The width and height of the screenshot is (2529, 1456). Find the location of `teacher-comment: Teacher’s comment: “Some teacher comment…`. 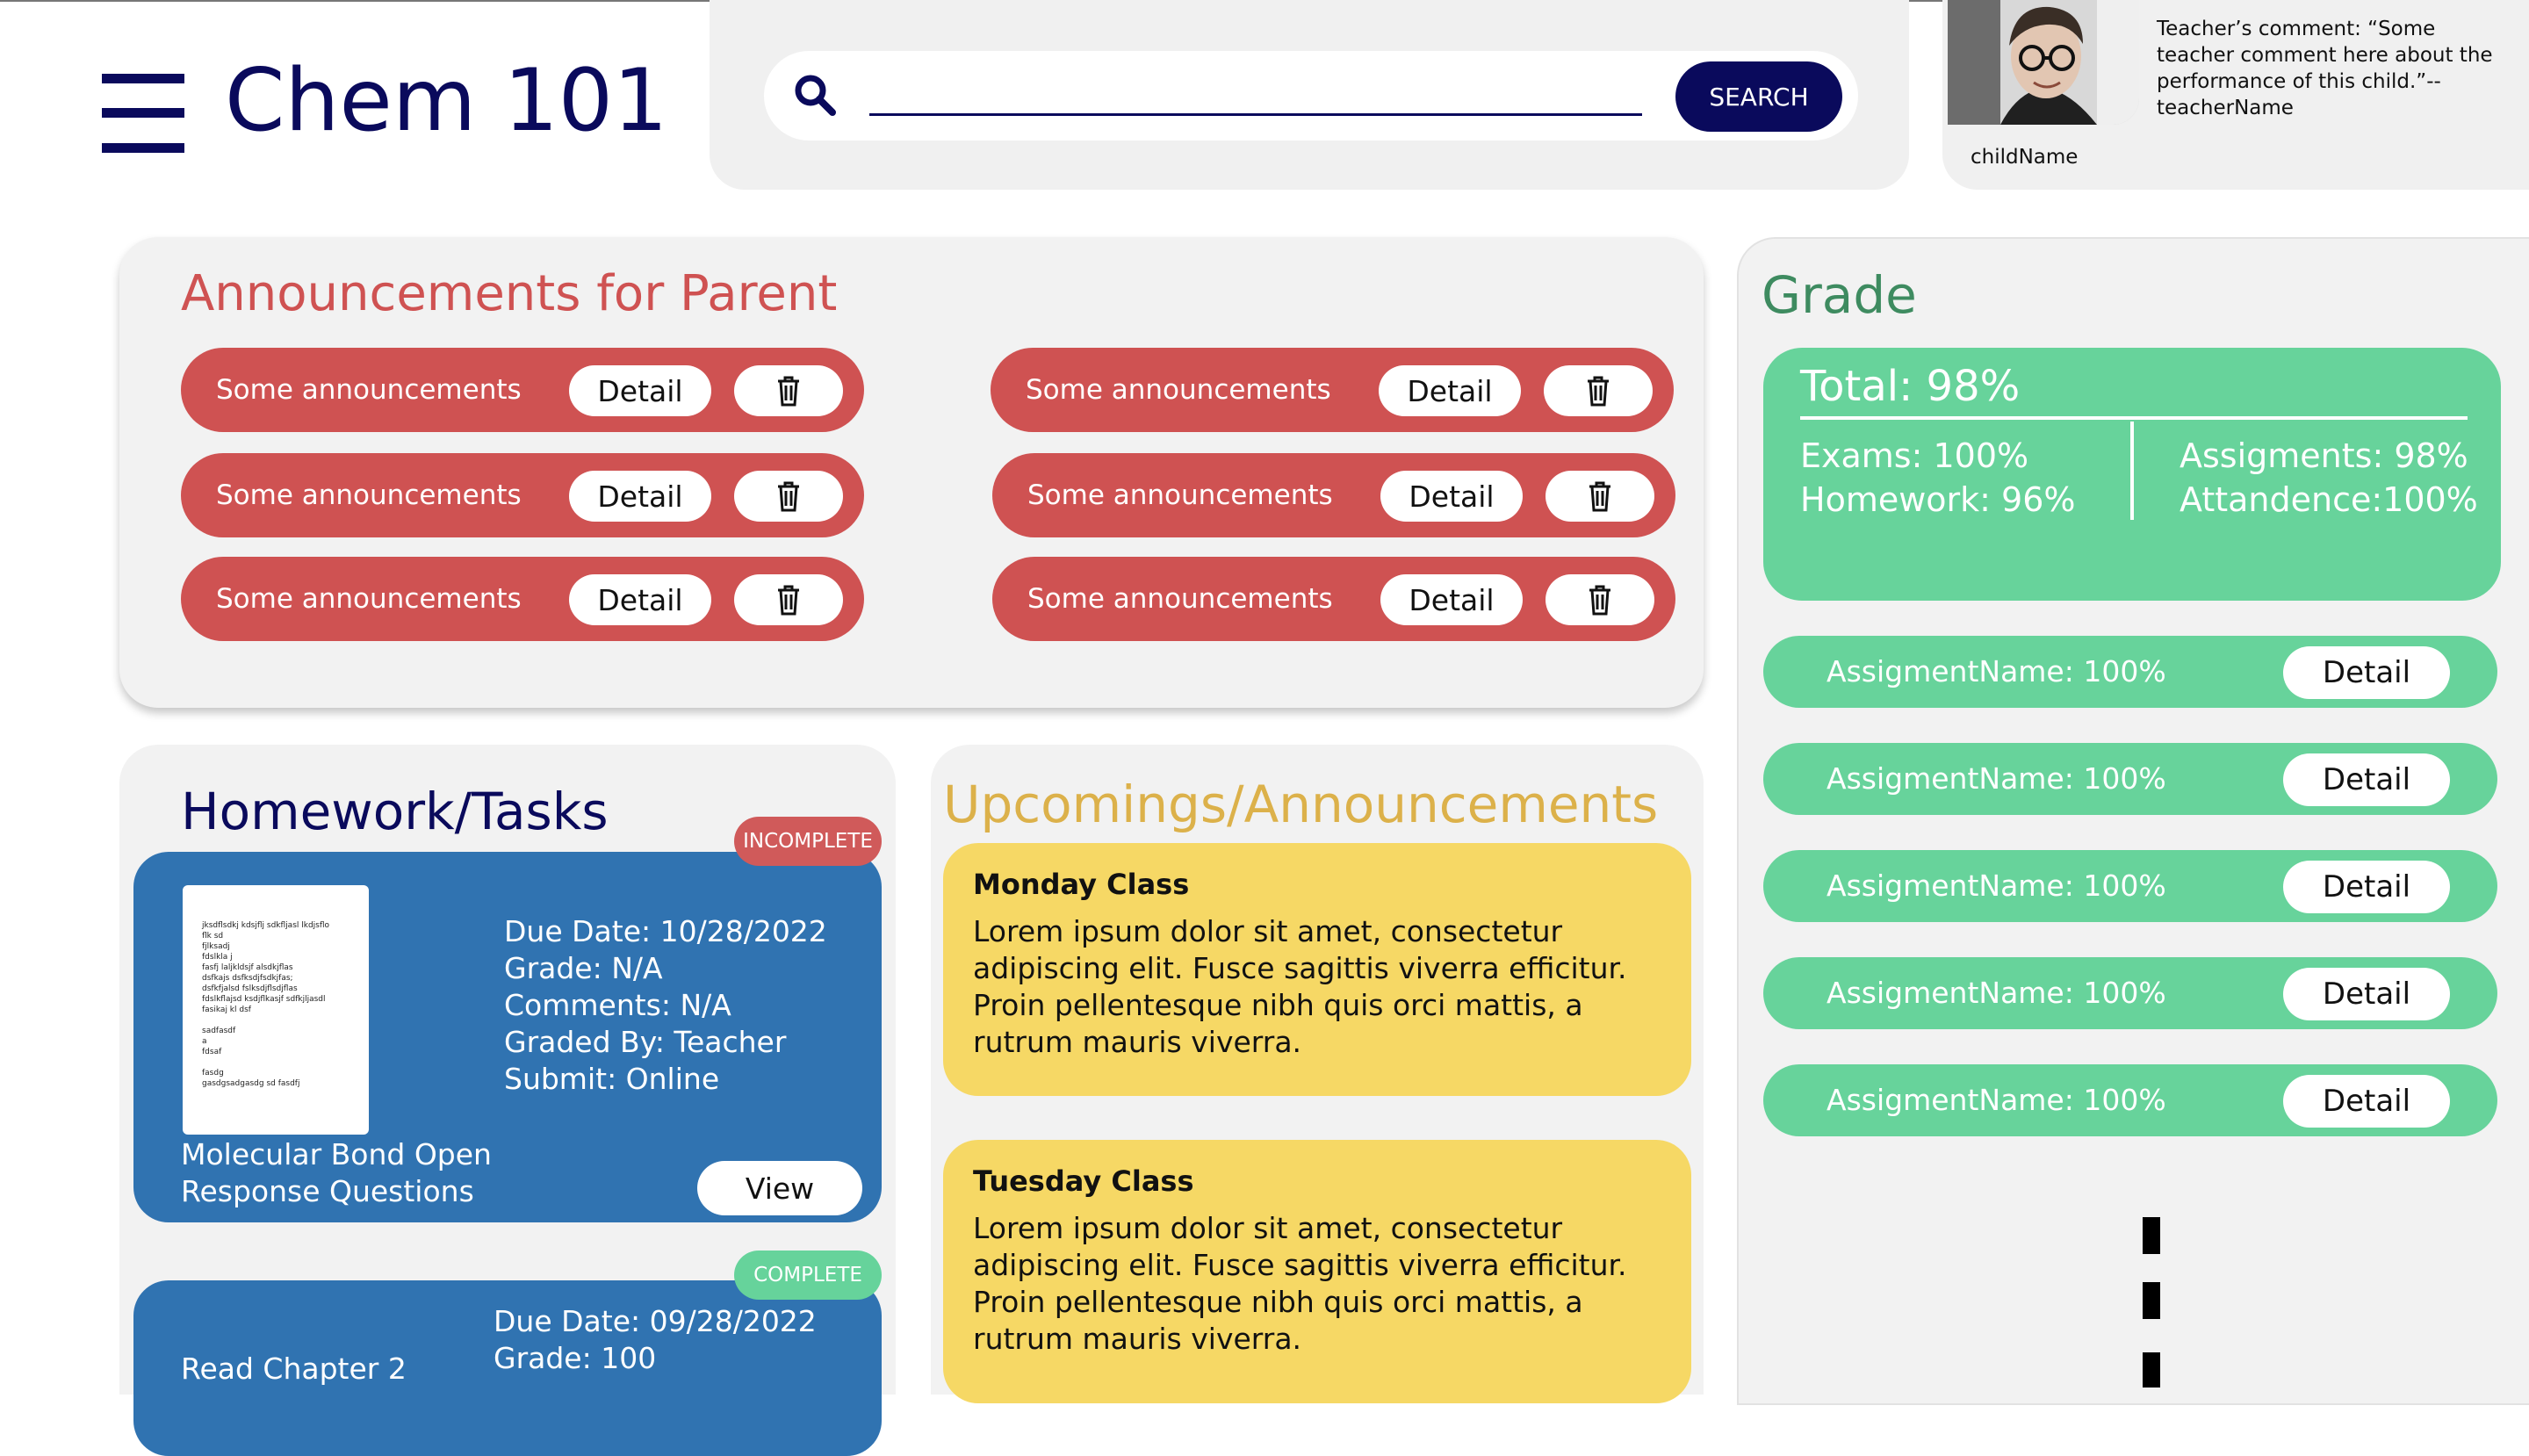

teacher-comment: Teacher’s comment: “Some teacher comment… is located at coordinates (2325, 68).